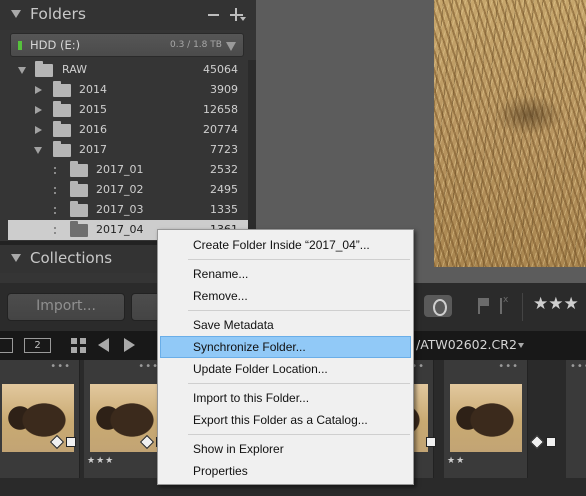 The image size is (586, 496). Describe the element at coordinates (486, 418) in the screenshot. I see `thumbnail` at that location.